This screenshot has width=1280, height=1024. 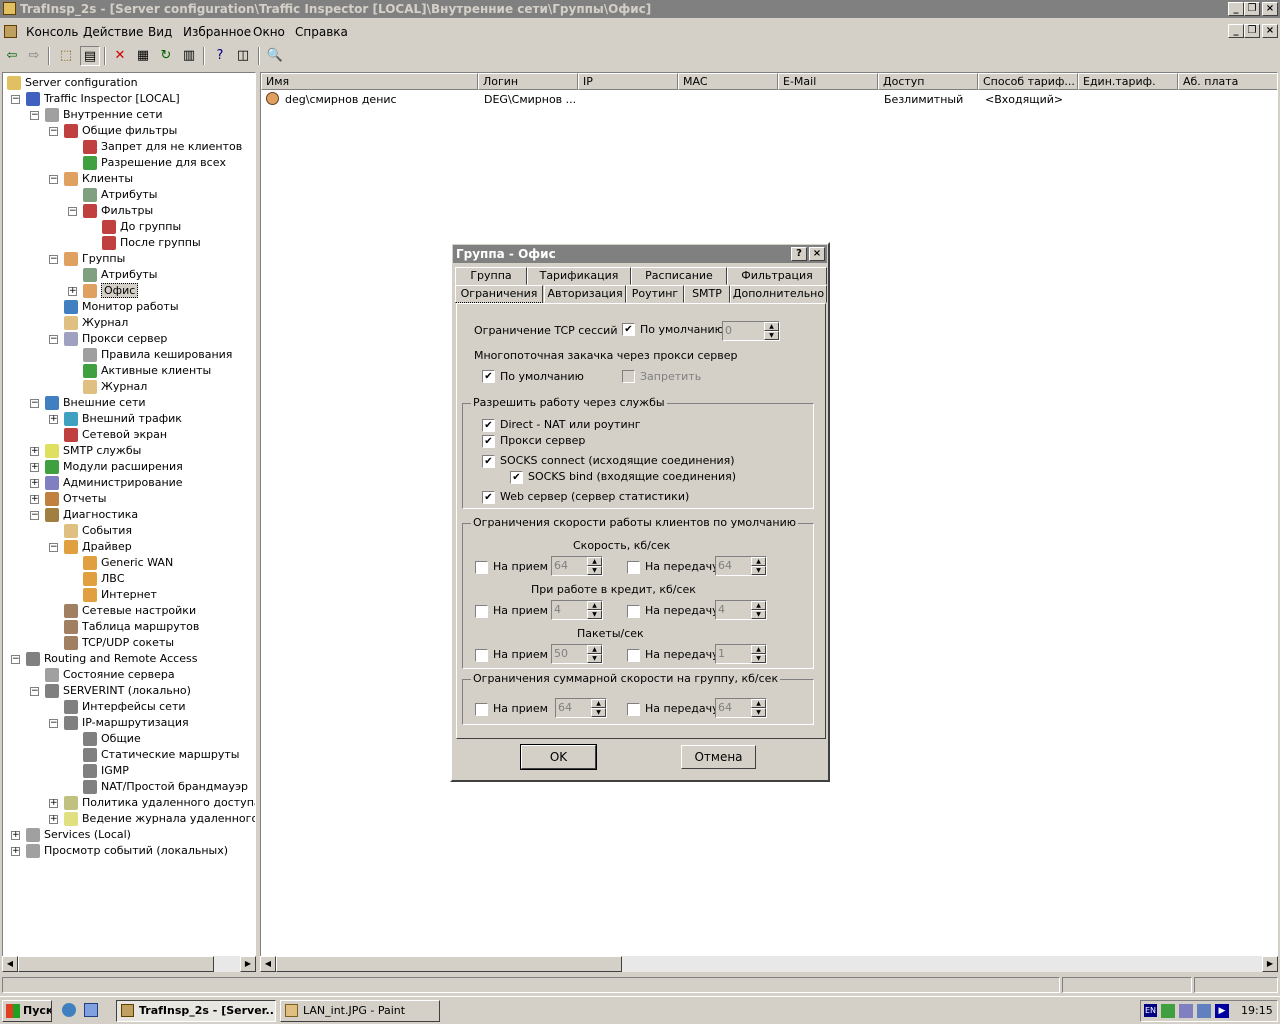 I want to click on tree-item: IGMP, so click(x=106, y=771).